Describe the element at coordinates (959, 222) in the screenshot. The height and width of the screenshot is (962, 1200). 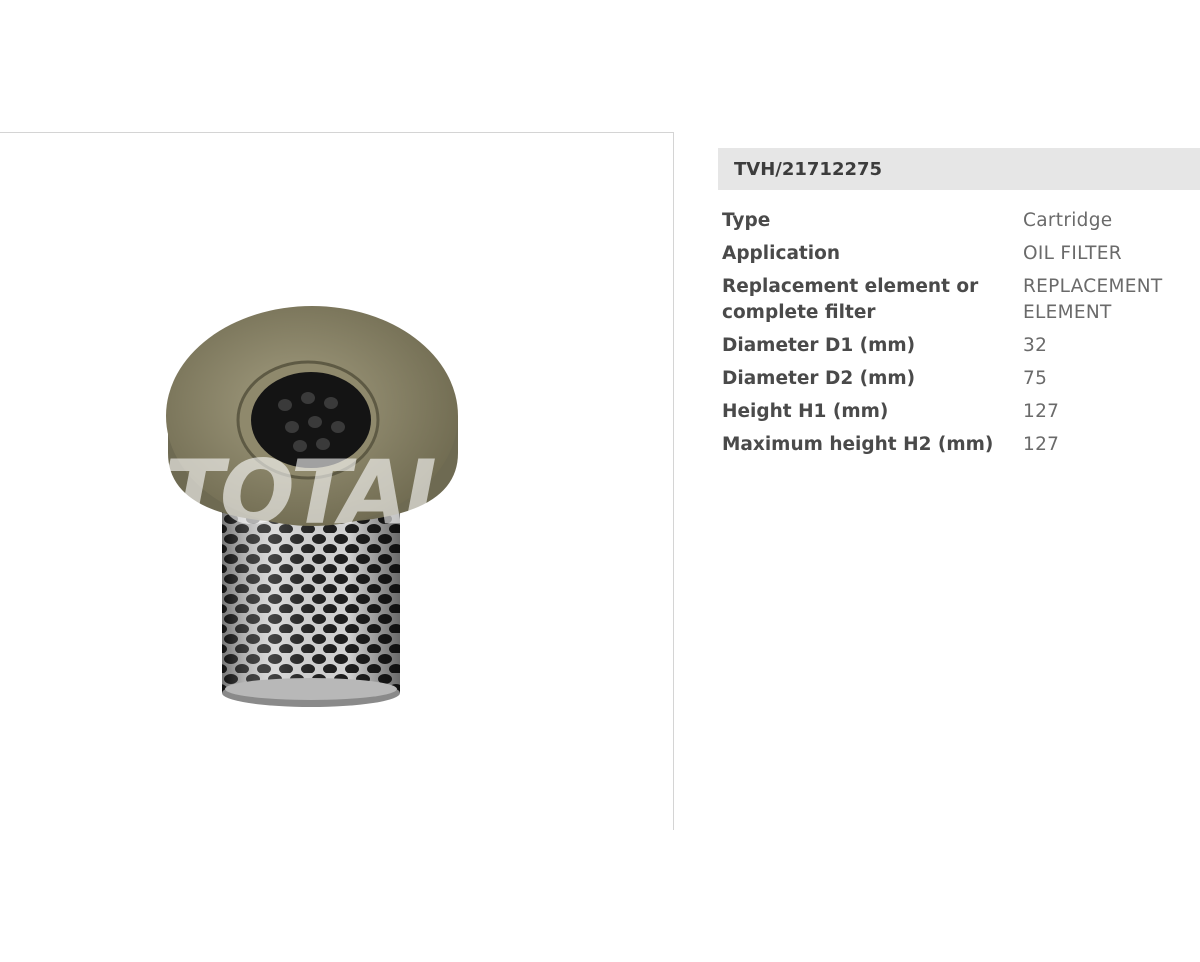
I see `spec-row-type: Type Cartridge` at that location.